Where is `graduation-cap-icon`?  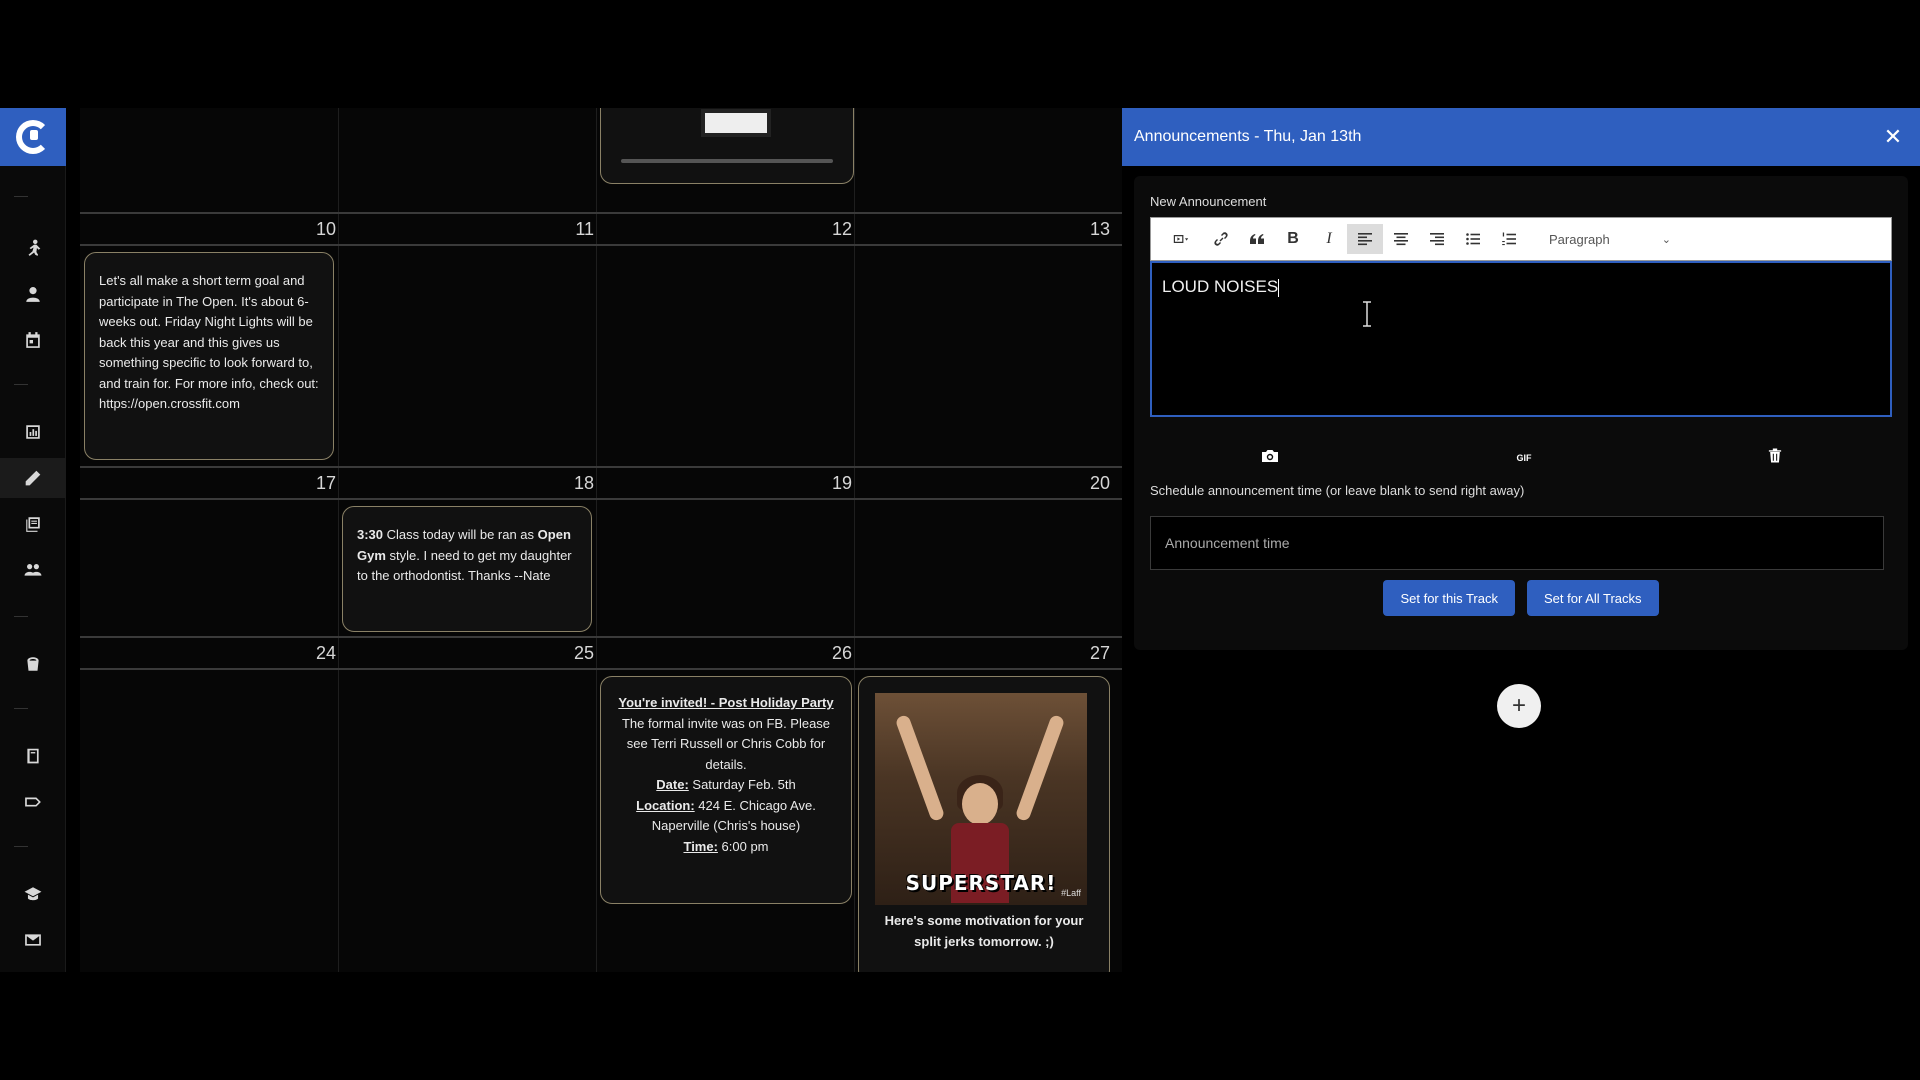
graduation-cap-icon is located at coordinates (33, 894).